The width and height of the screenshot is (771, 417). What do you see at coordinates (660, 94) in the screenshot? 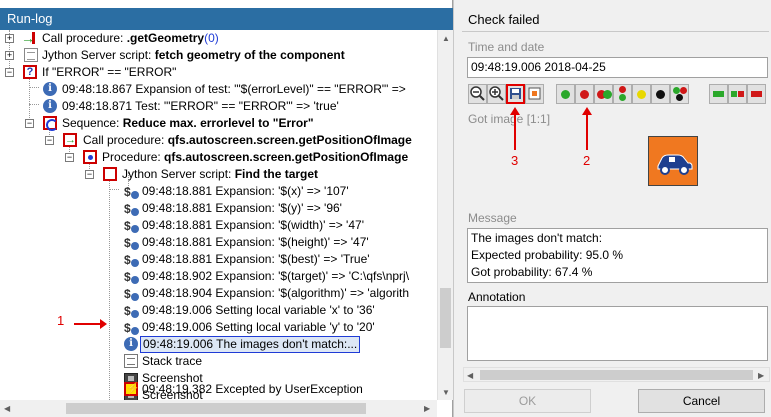
I see `check-black-button` at bounding box center [660, 94].